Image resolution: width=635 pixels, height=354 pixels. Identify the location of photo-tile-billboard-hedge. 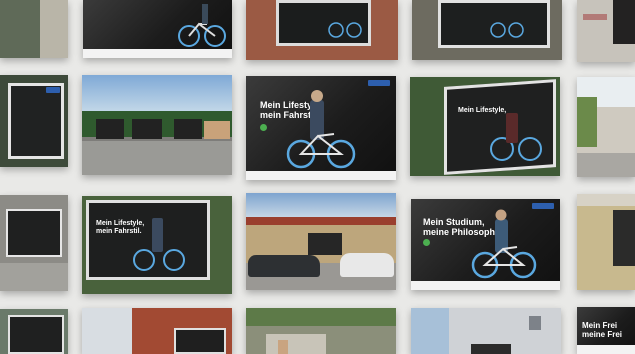
(487, 30).